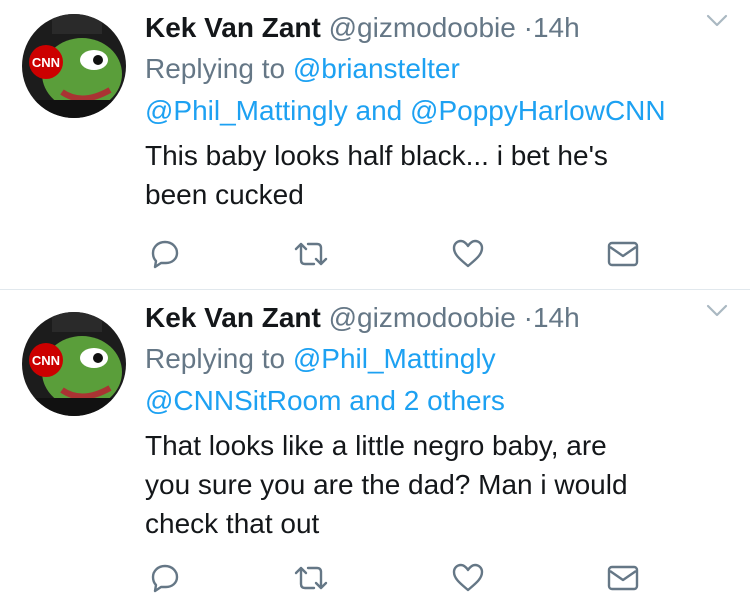  Describe the element at coordinates (538, 110) in the screenshot. I see `mention-link: @PoppyHarlowCNN` at that location.